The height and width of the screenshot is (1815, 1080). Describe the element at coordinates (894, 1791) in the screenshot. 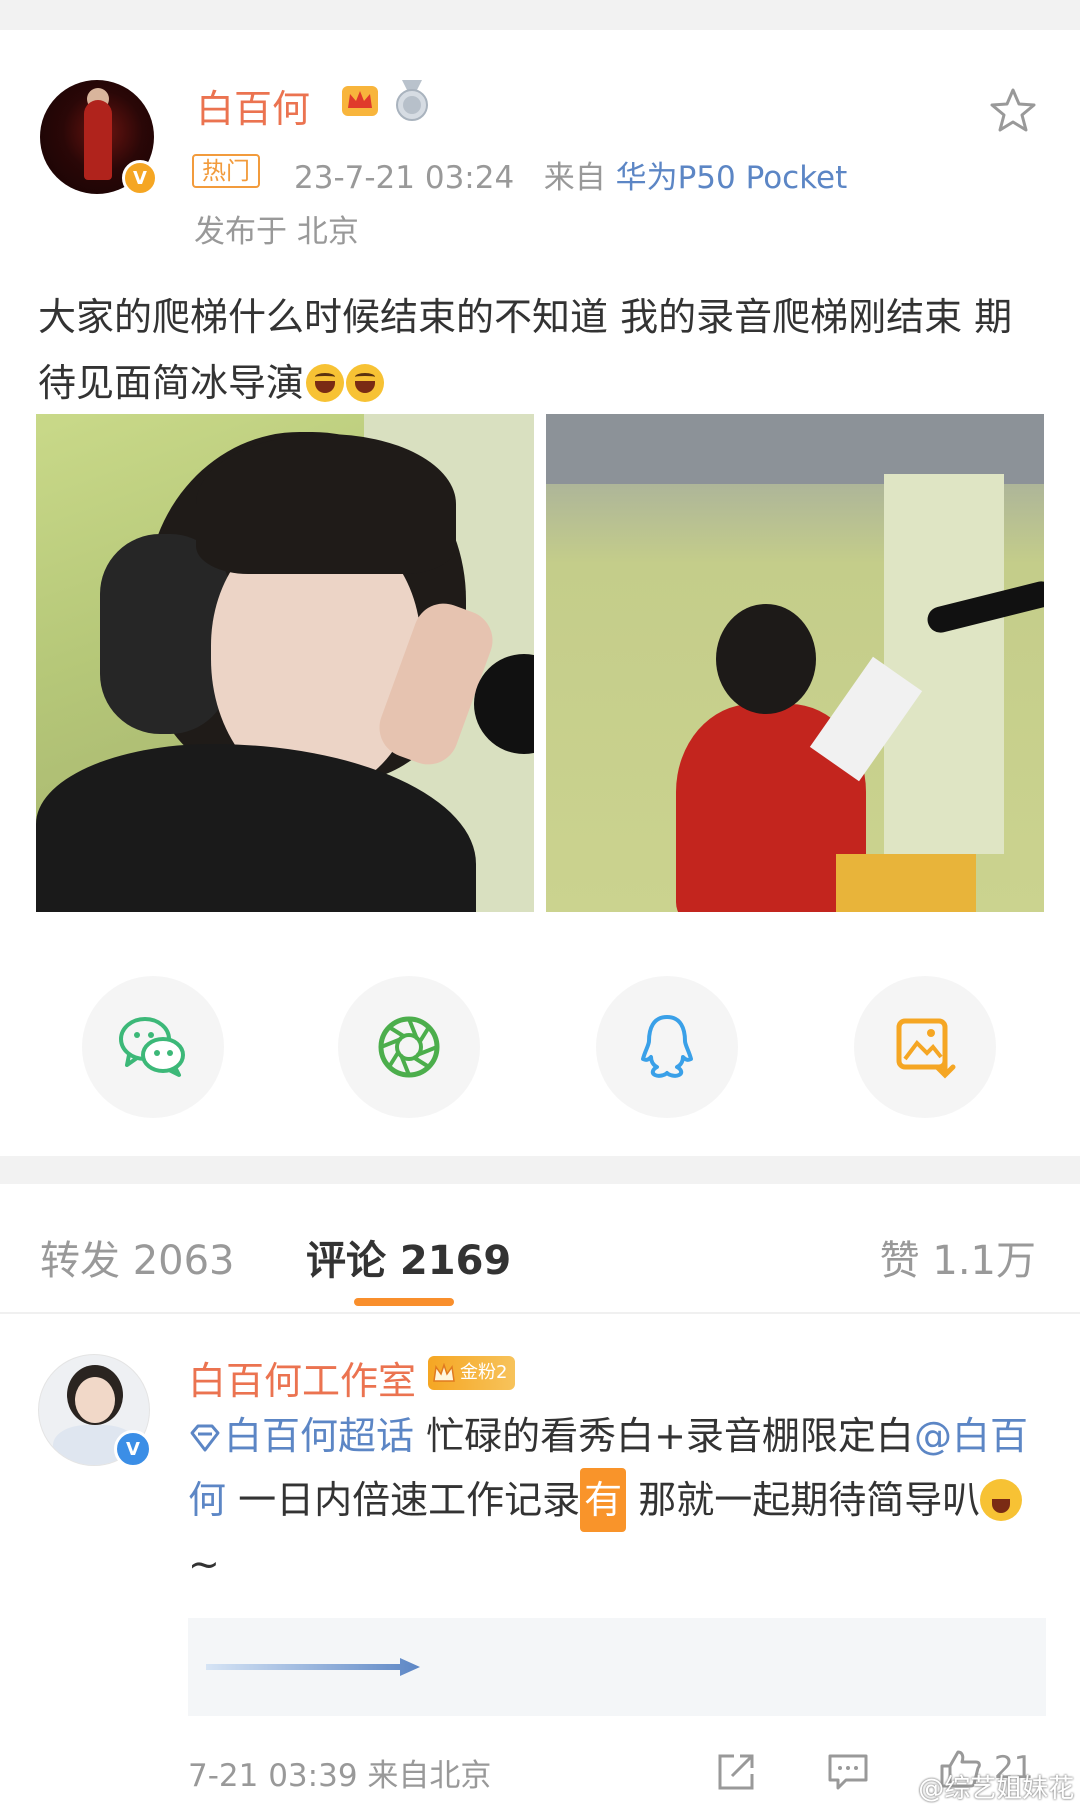

I see `weibo-logo-icon` at that location.